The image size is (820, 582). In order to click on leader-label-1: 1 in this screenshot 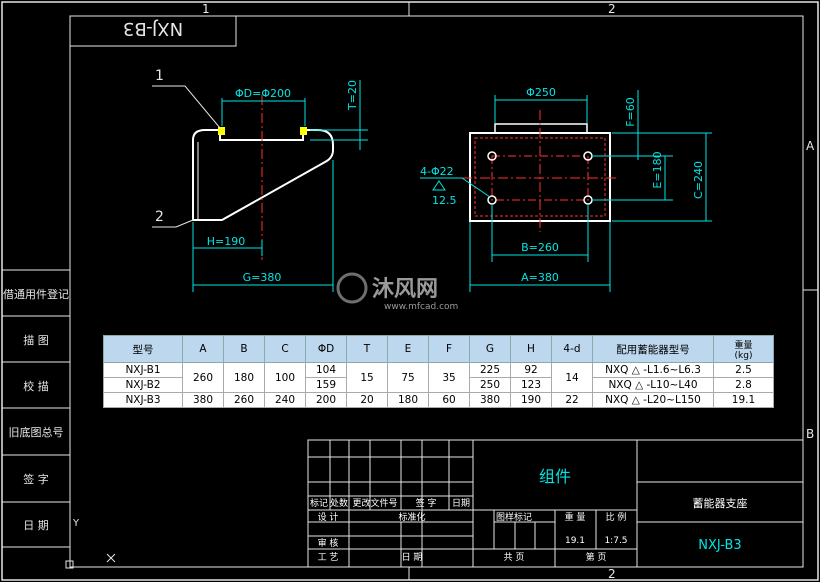, I will do `click(159, 76)`.